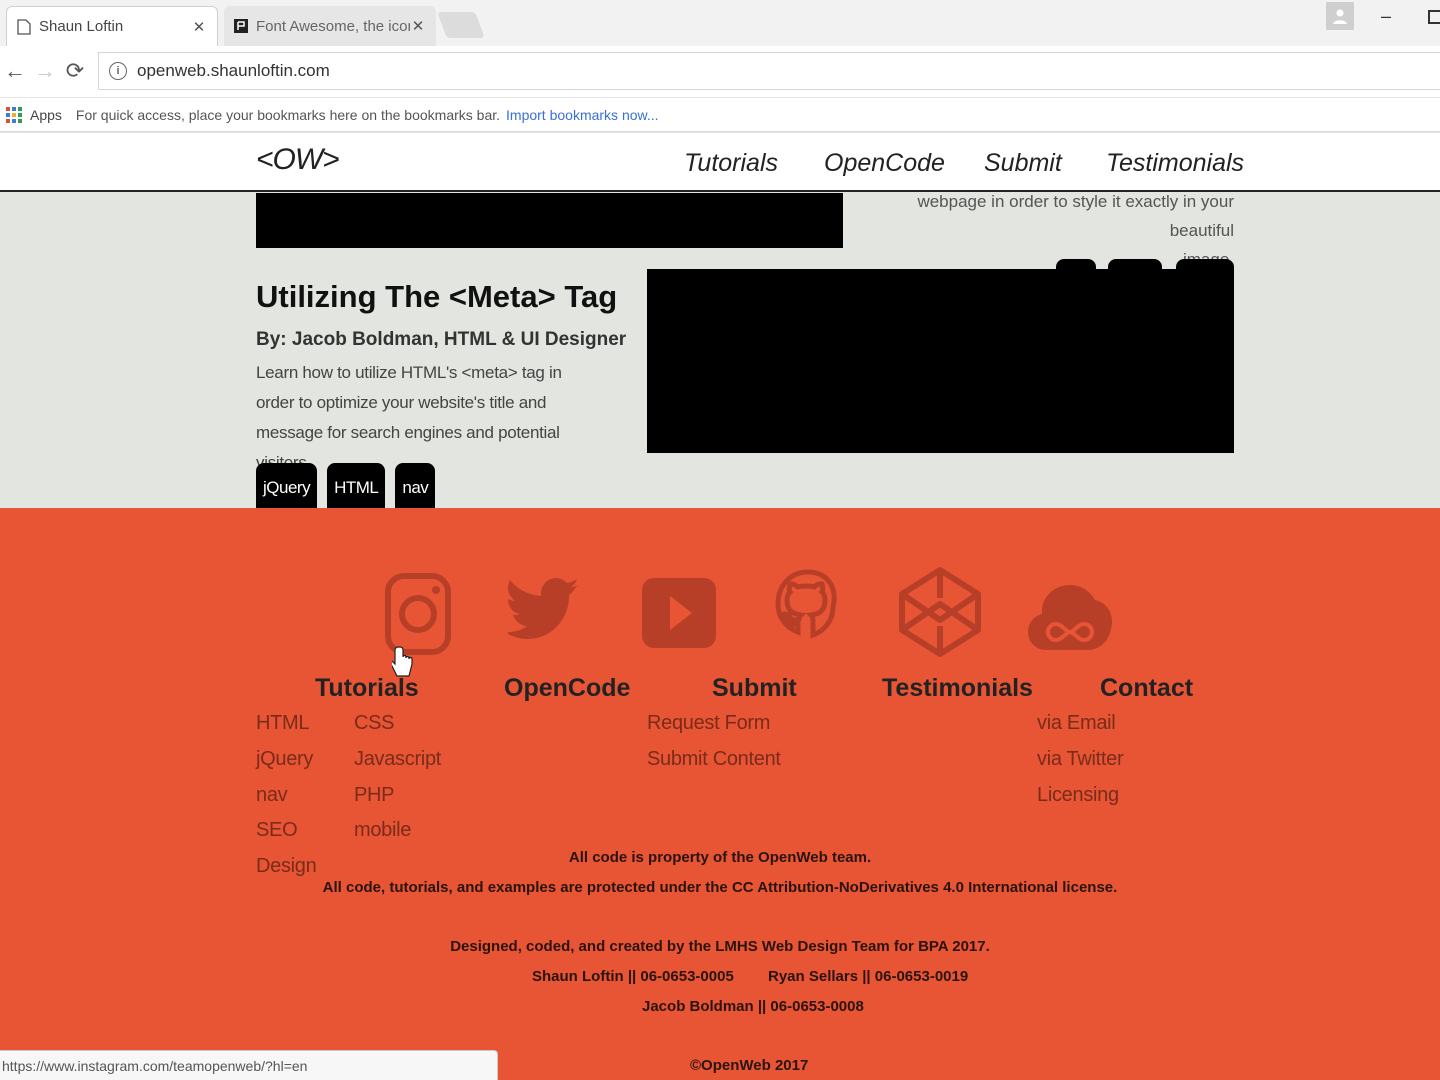 Image resolution: width=1440 pixels, height=1080 pixels. What do you see at coordinates (708, 723) in the screenshot?
I see `footer-link-request-form: Request Form` at bounding box center [708, 723].